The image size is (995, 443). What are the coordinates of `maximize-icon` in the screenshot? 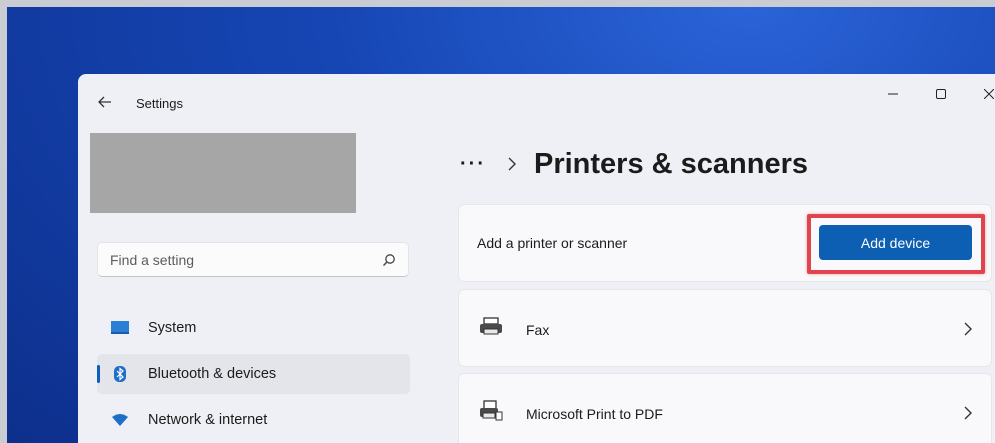 It's located at (941, 94).